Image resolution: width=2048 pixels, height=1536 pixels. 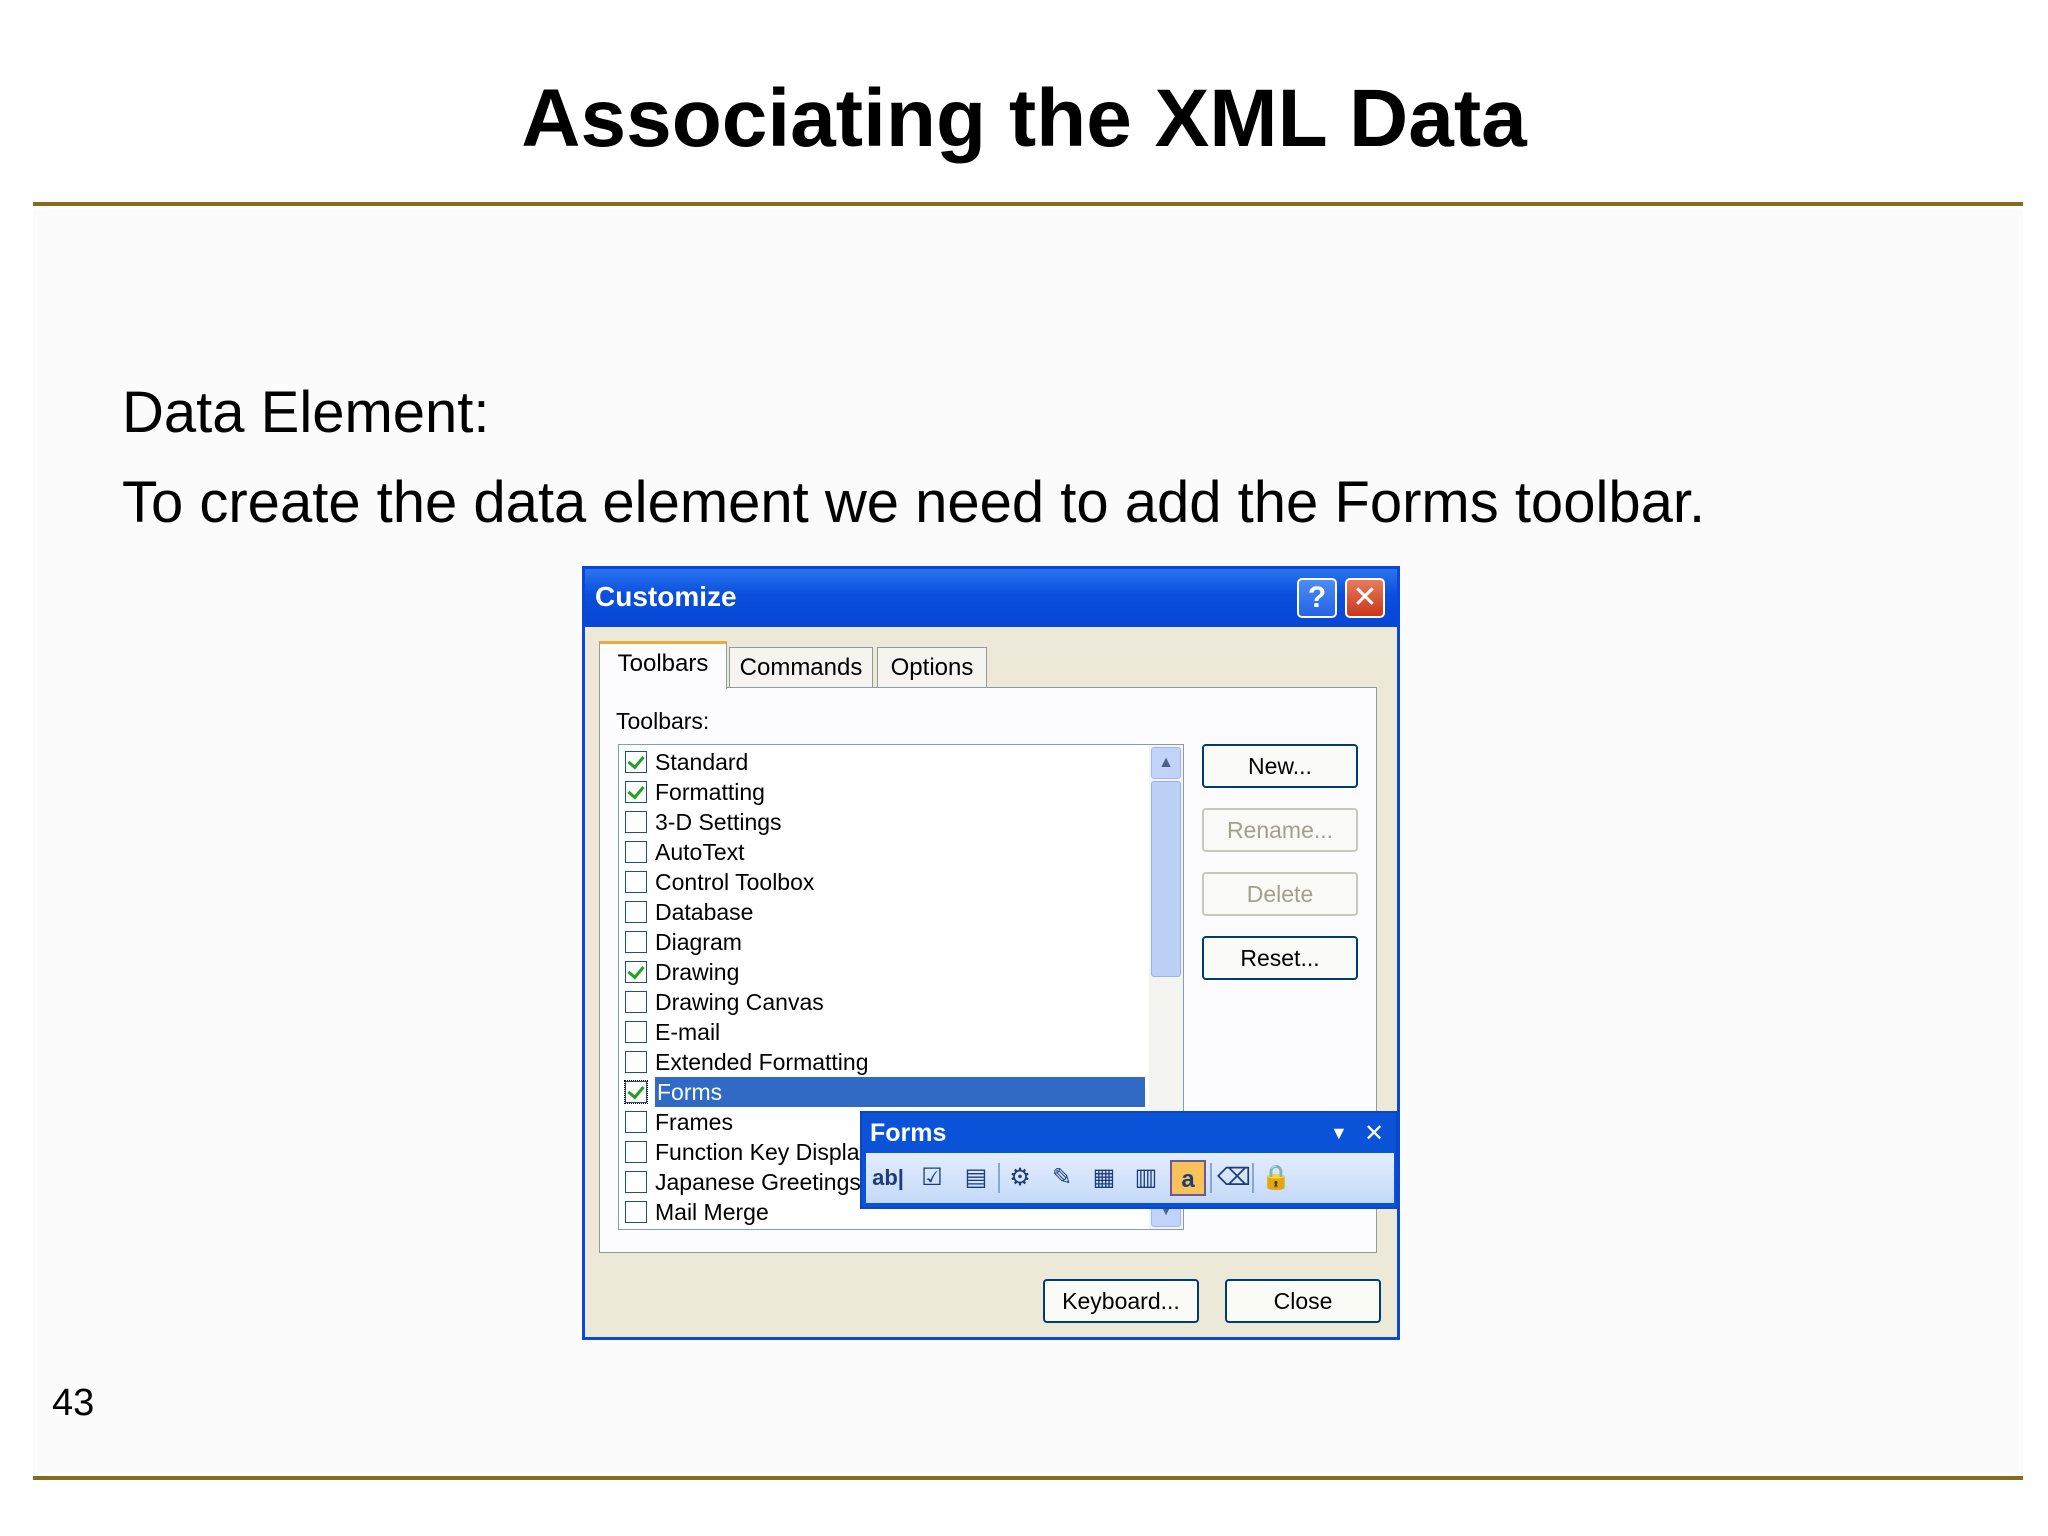 What do you see at coordinates (306, 412) in the screenshot?
I see `body-line-heading: Data Element:` at bounding box center [306, 412].